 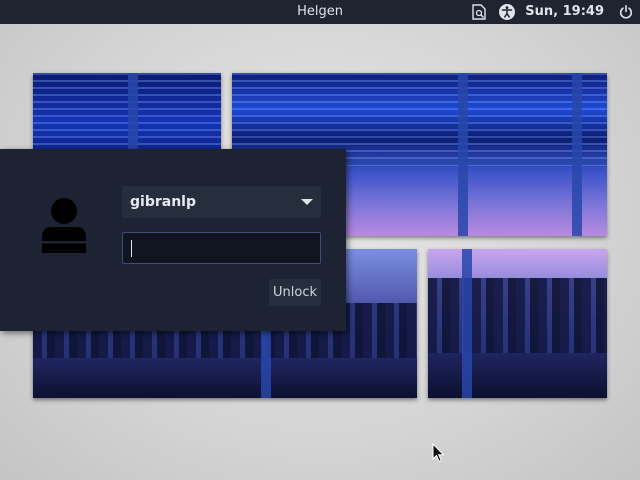 What do you see at coordinates (626, 12) in the screenshot?
I see `power-icon` at bounding box center [626, 12].